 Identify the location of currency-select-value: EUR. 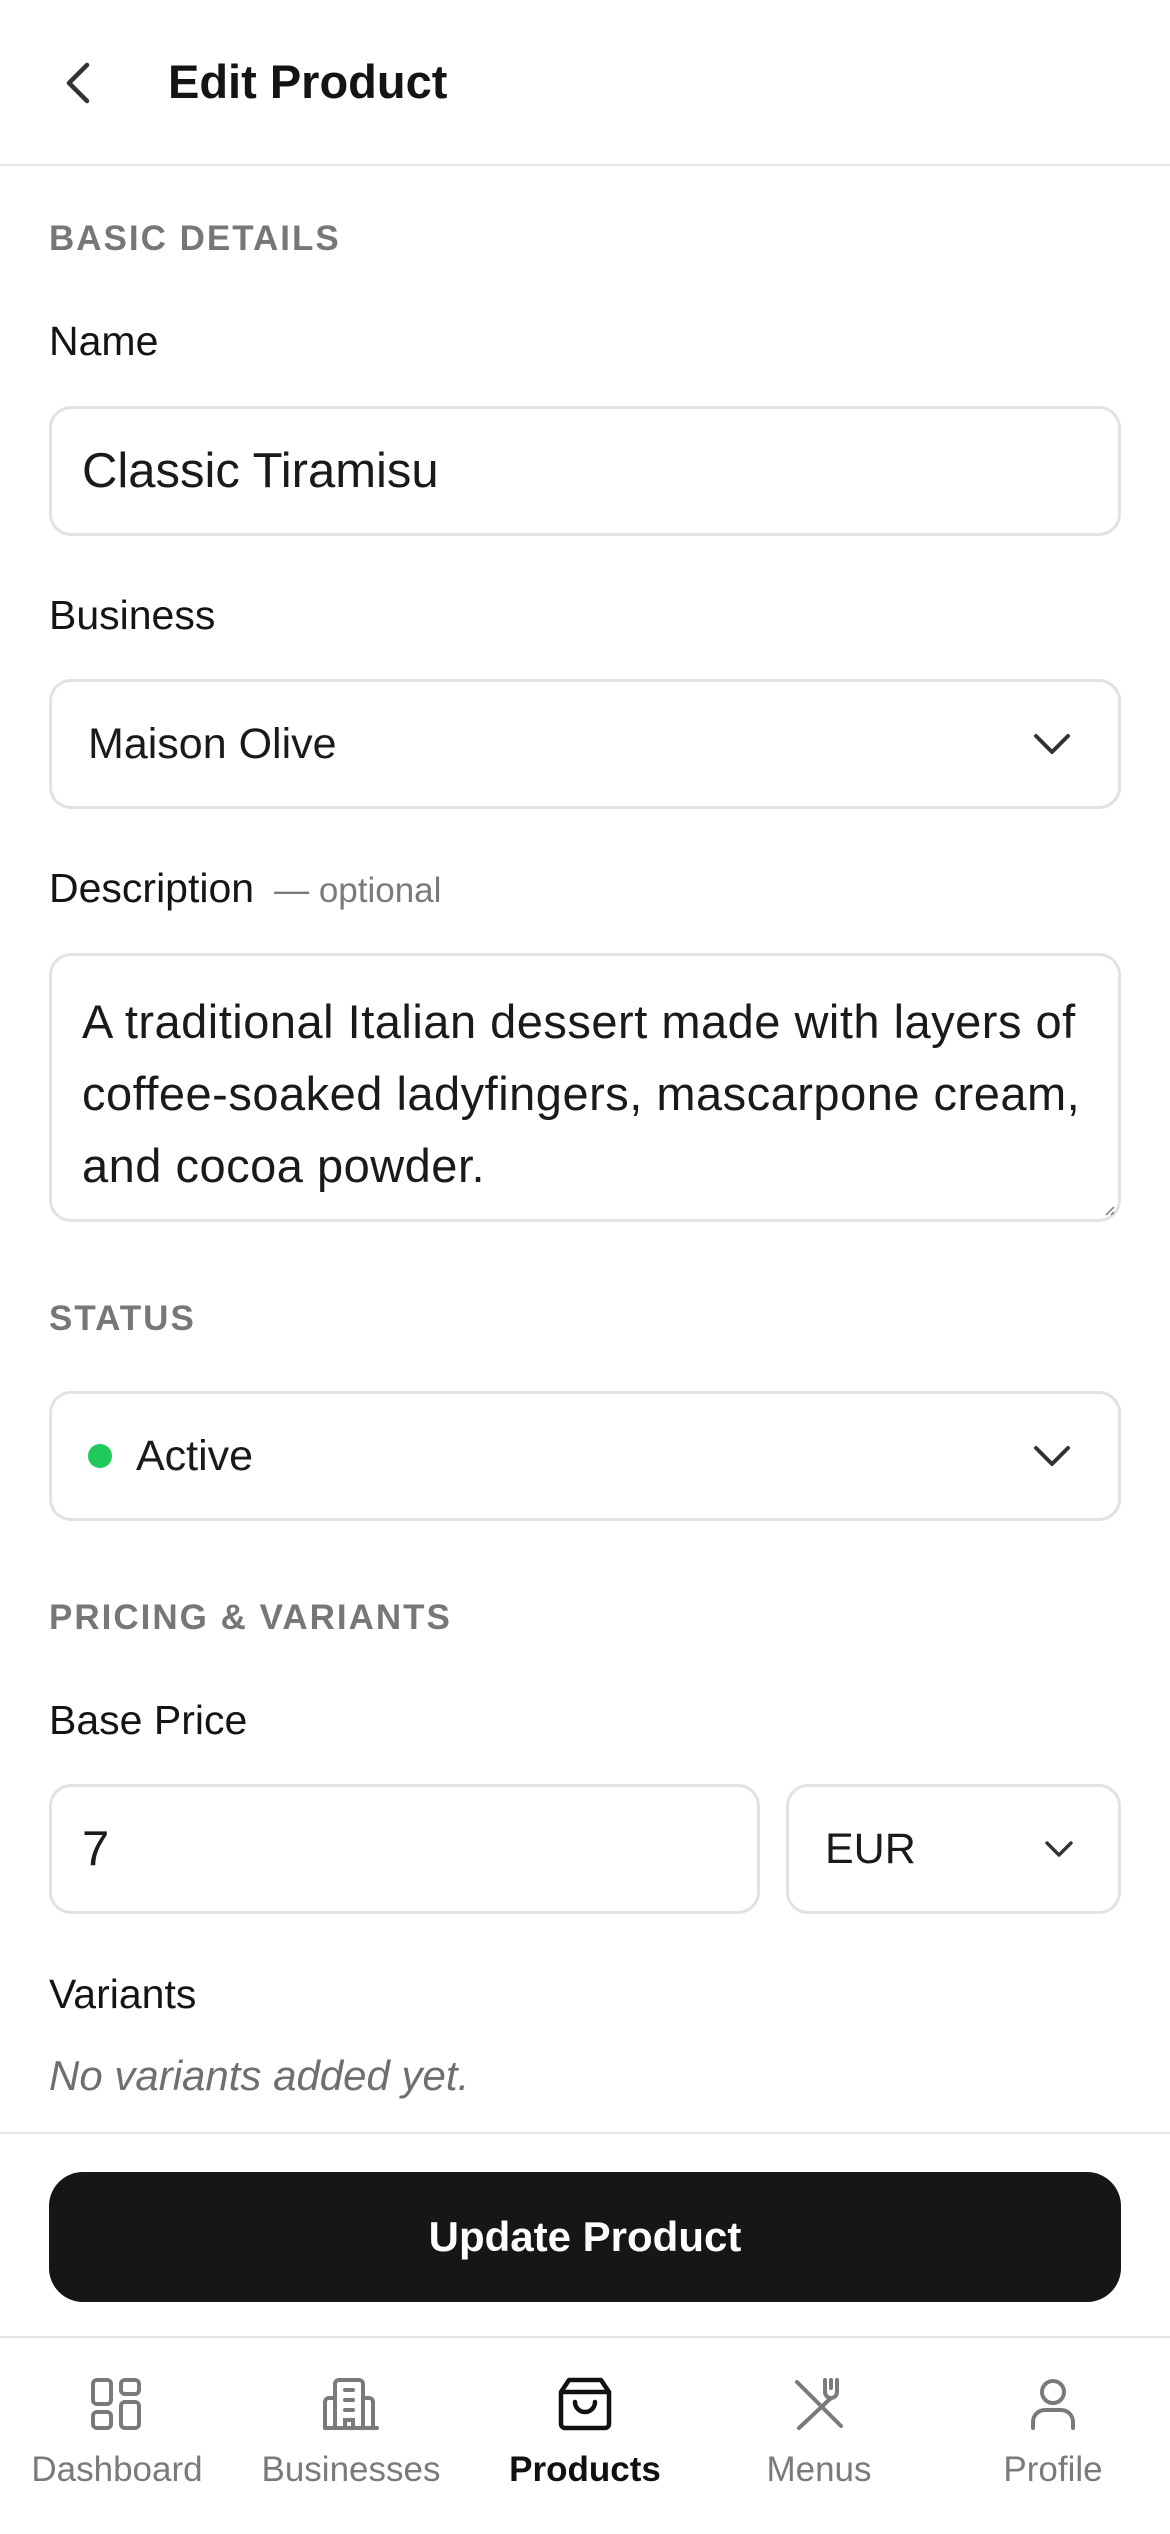
(870, 1848).